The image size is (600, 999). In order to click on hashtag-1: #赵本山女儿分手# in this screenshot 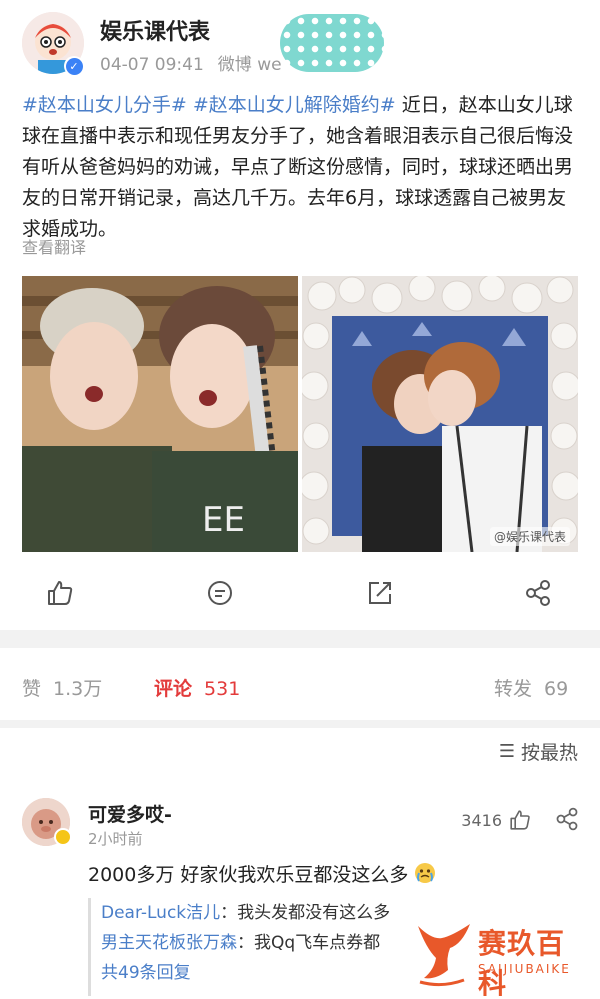, I will do `click(104, 105)`.